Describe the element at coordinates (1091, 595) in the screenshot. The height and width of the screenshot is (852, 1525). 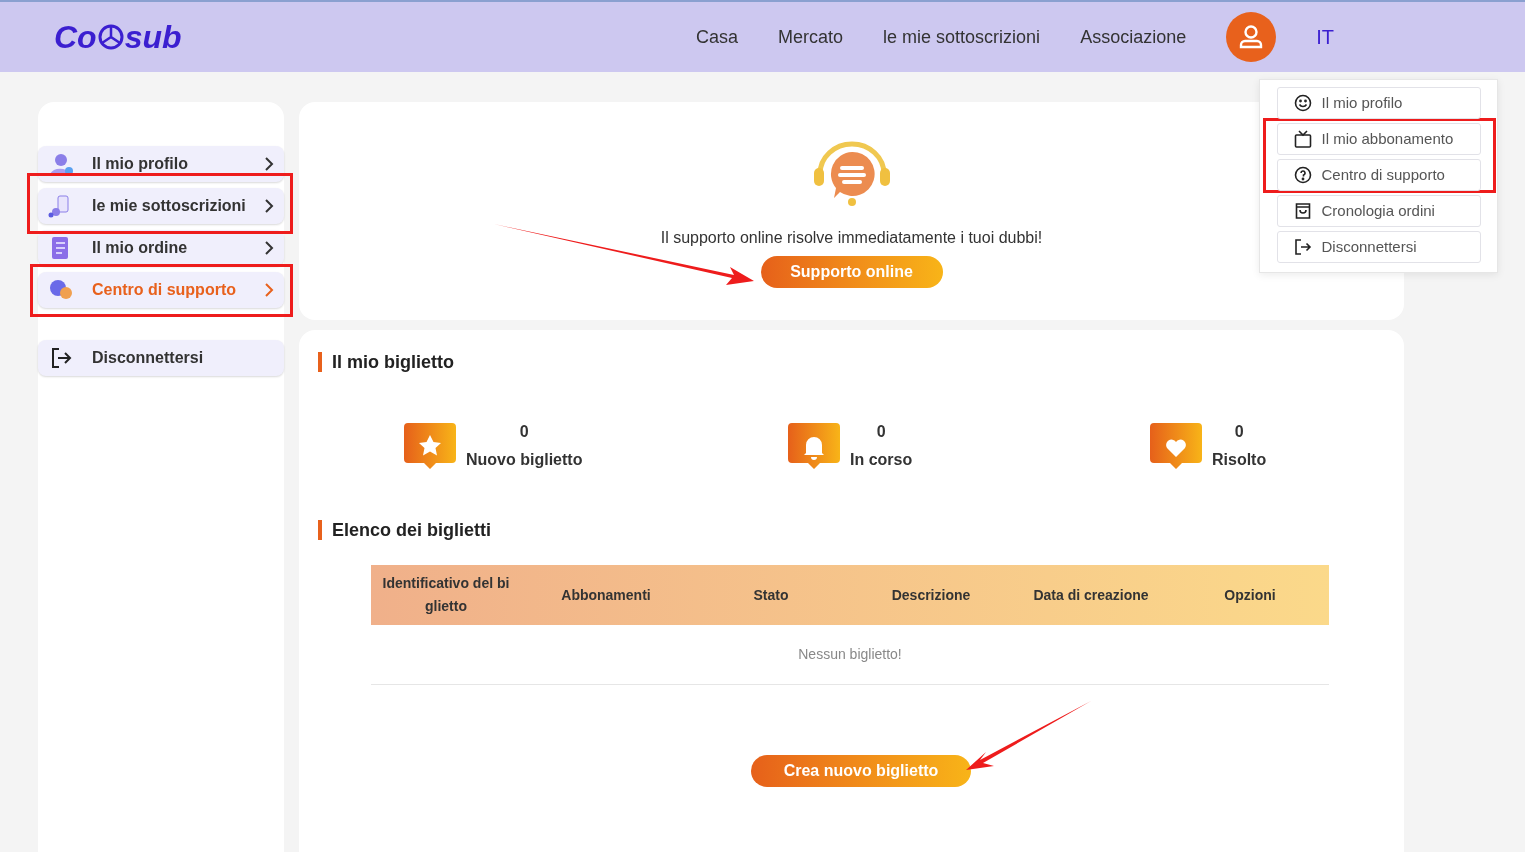
I see `column-header: Data di creazione` at that location.